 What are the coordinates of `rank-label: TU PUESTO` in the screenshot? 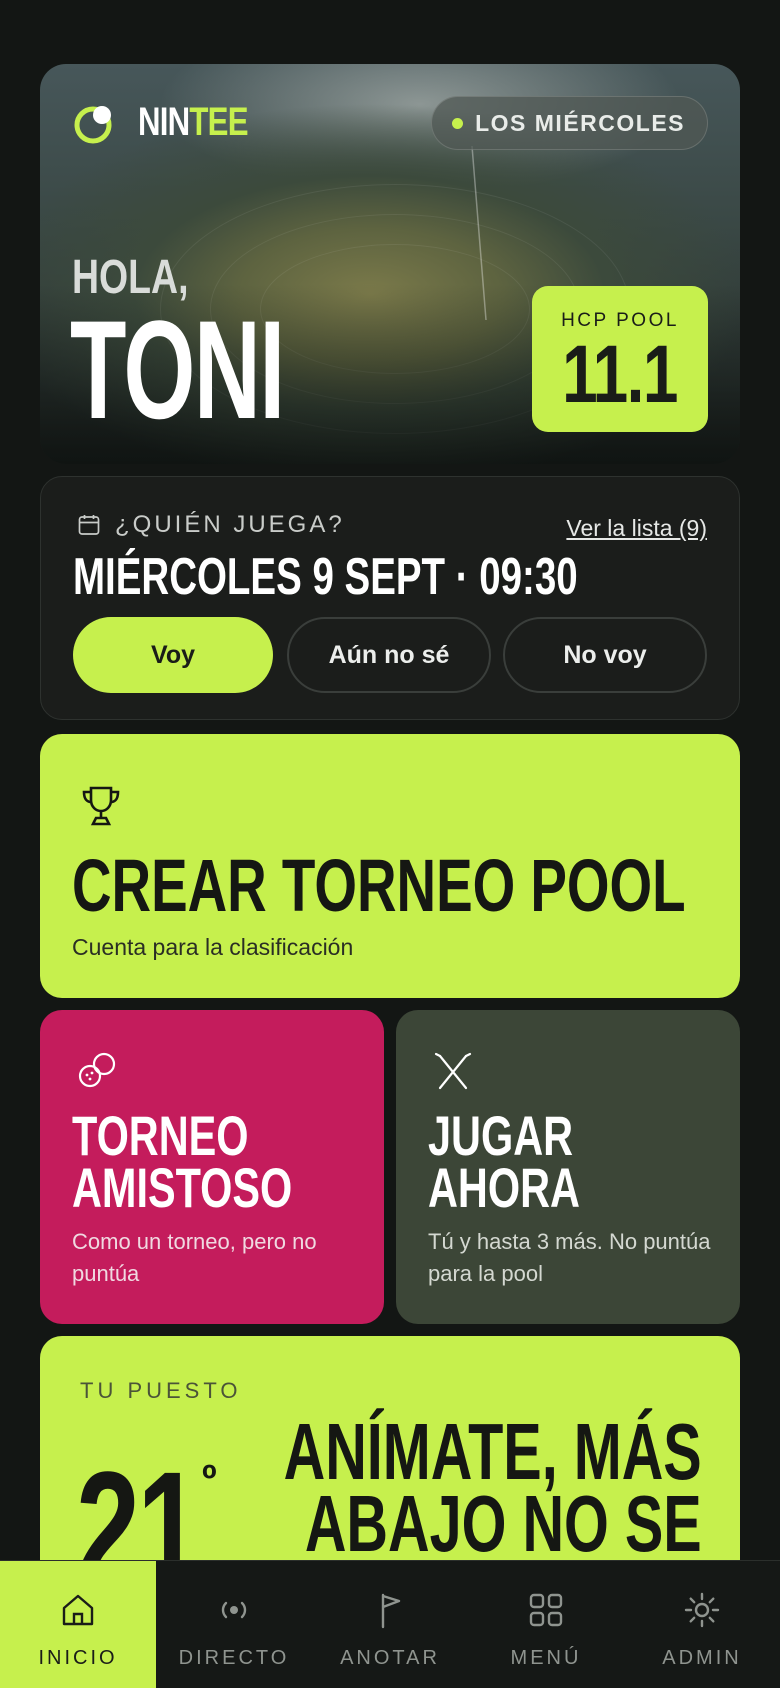 It's located at (161, 1390).